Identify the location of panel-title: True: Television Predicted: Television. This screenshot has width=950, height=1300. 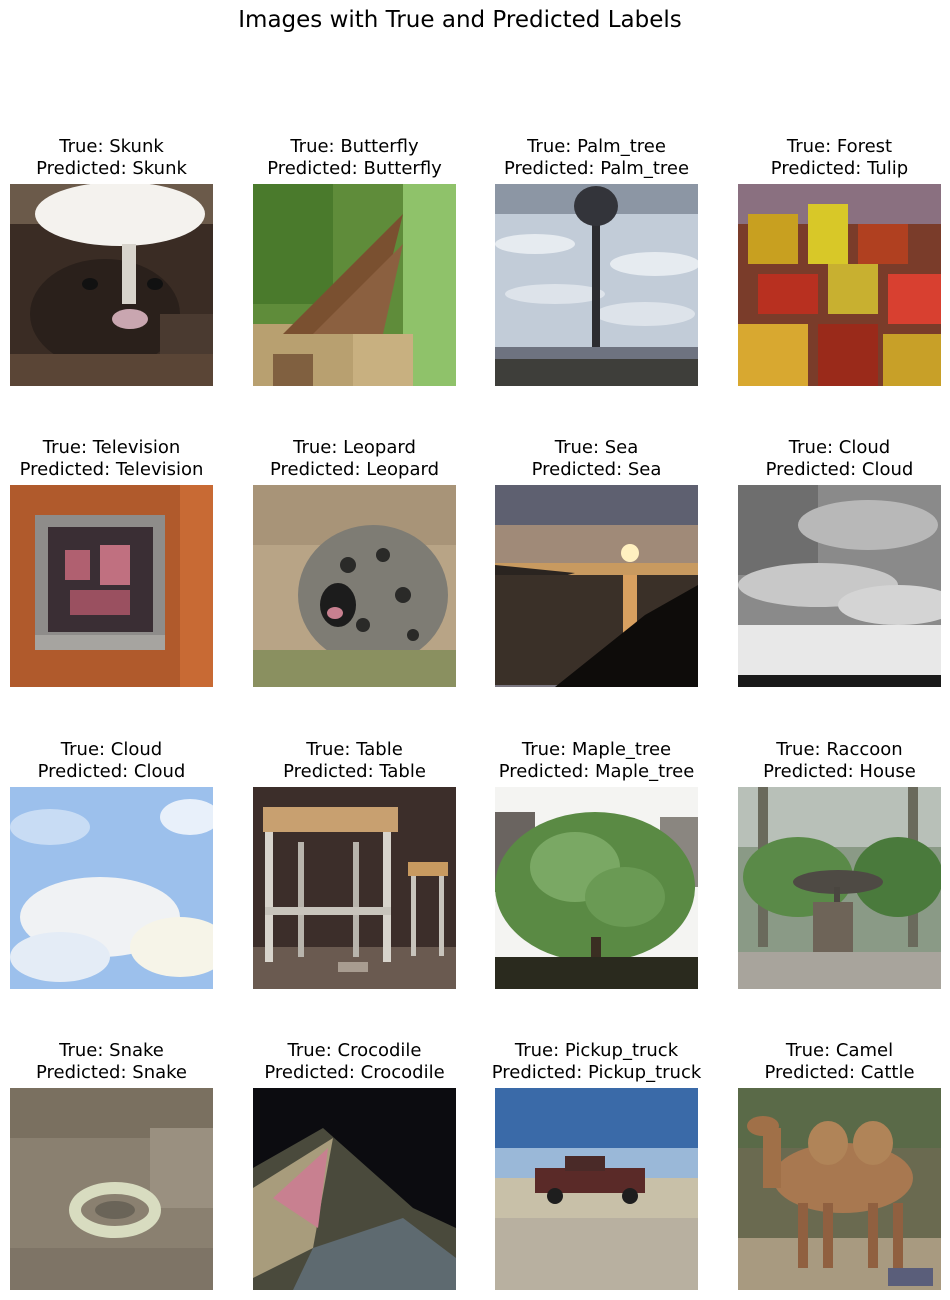
(121, 459).